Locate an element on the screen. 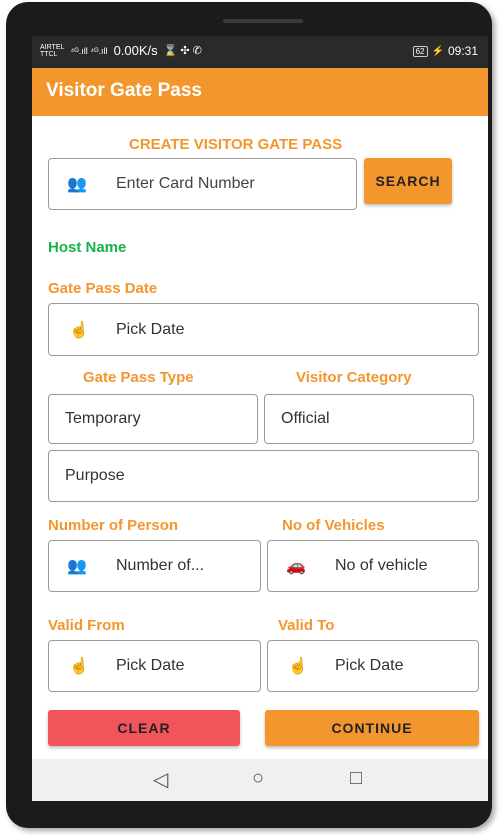 This screenshot has height=835, width=502. host-name-label: Host Name is located at coordinates (87, 247).